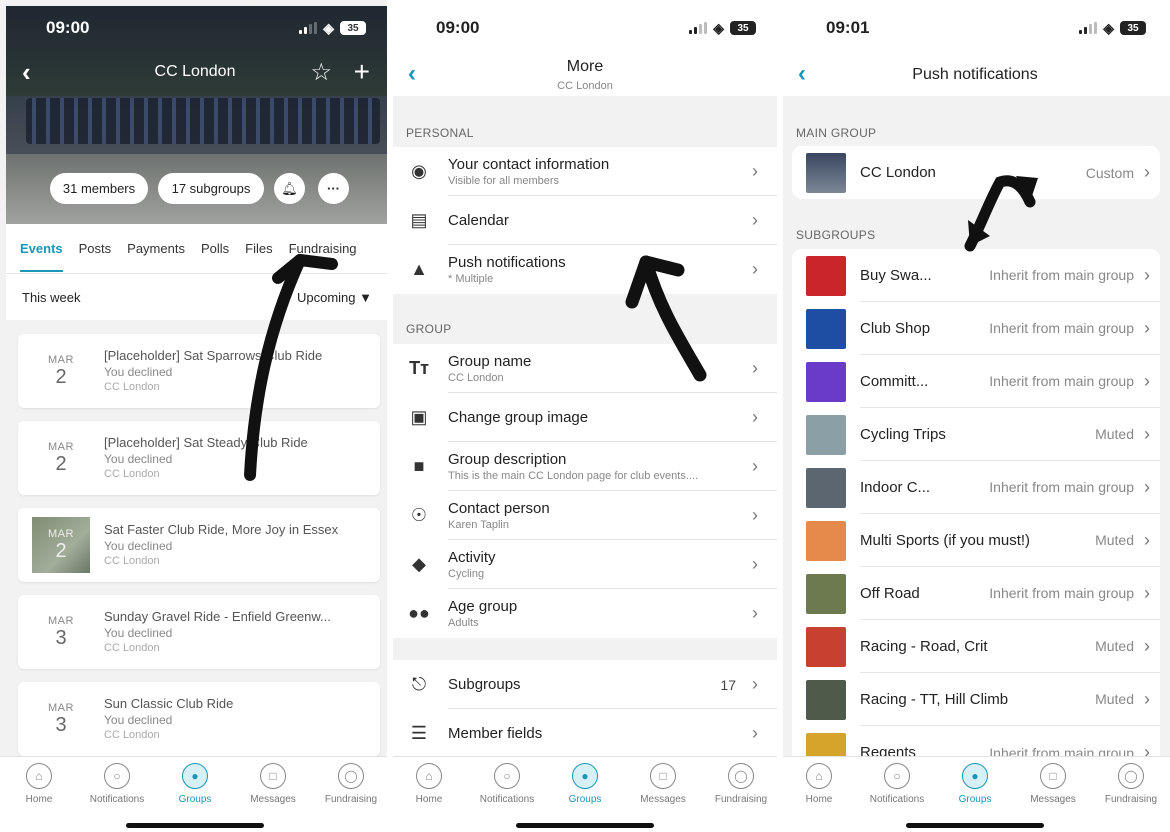 The image size is (1170, 832). I want to click on subgroup-setting: Inherit from main group, so click(1061, 593).